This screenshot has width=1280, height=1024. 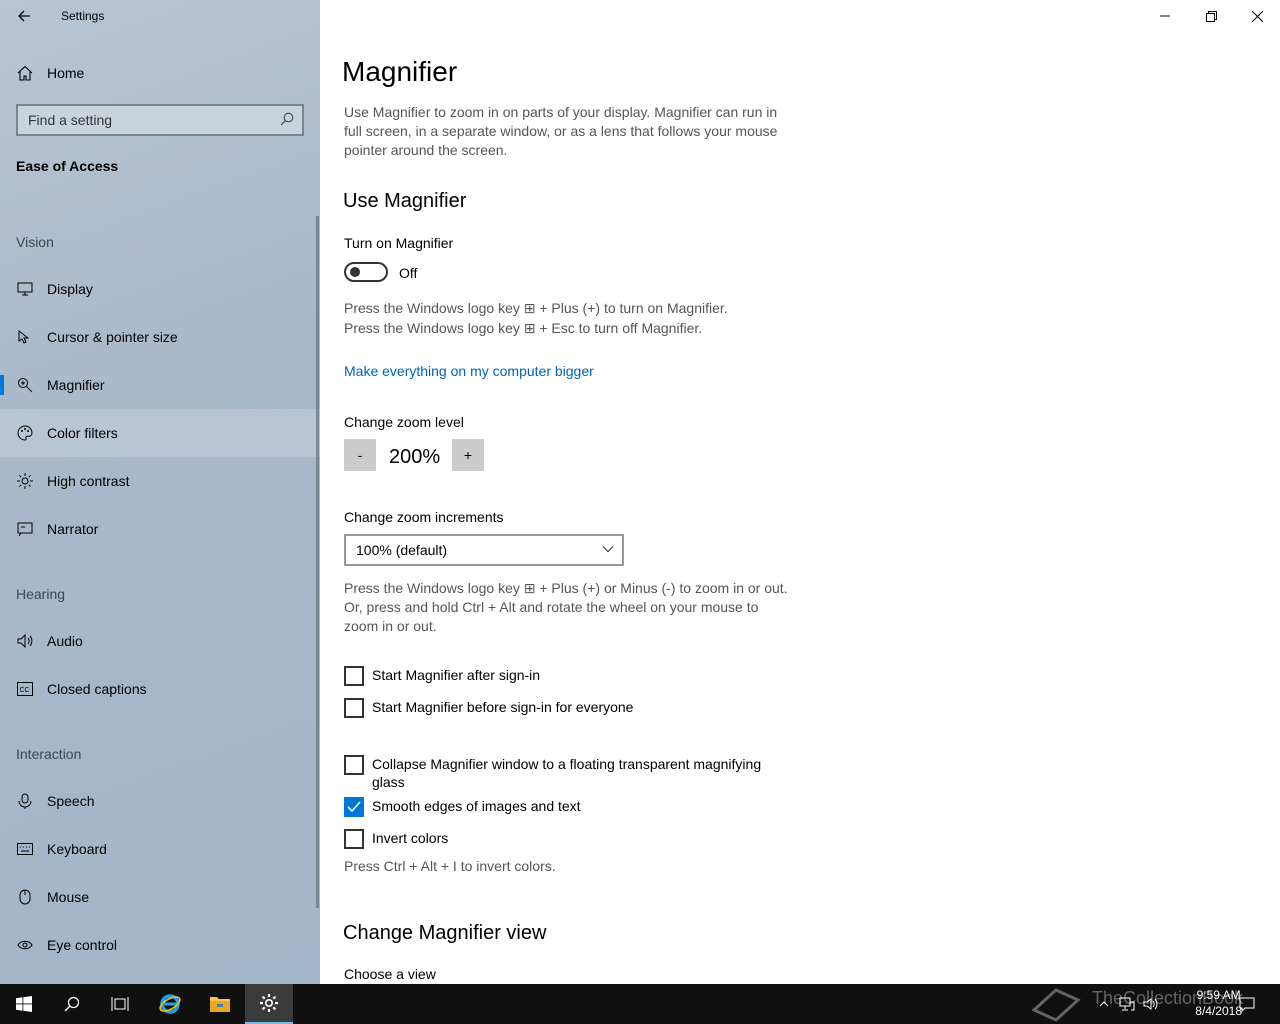 I want to click on clock-date: 8/4/2018, so click(x=1218, y=1011).